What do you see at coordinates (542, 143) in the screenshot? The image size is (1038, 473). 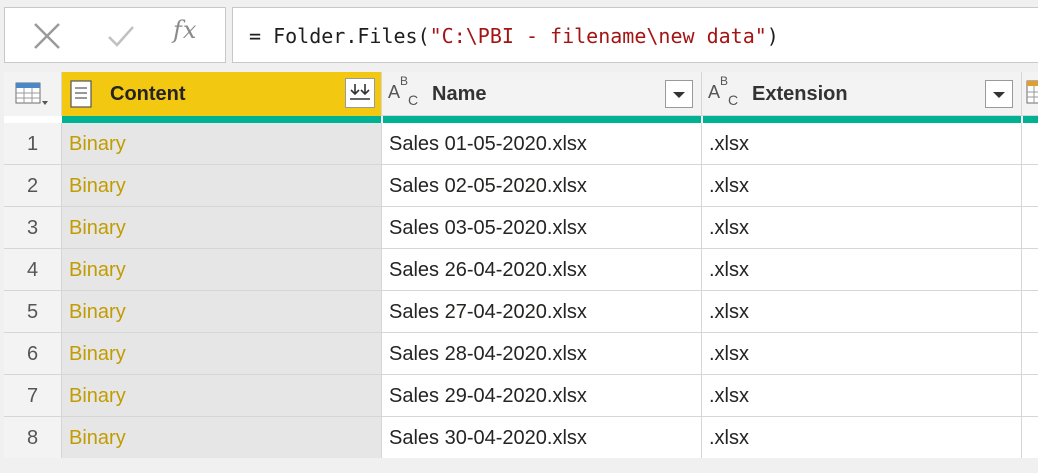 I see `cell-name: Sales 01-05-2020.xlsx` at bounding box center [542, 143].